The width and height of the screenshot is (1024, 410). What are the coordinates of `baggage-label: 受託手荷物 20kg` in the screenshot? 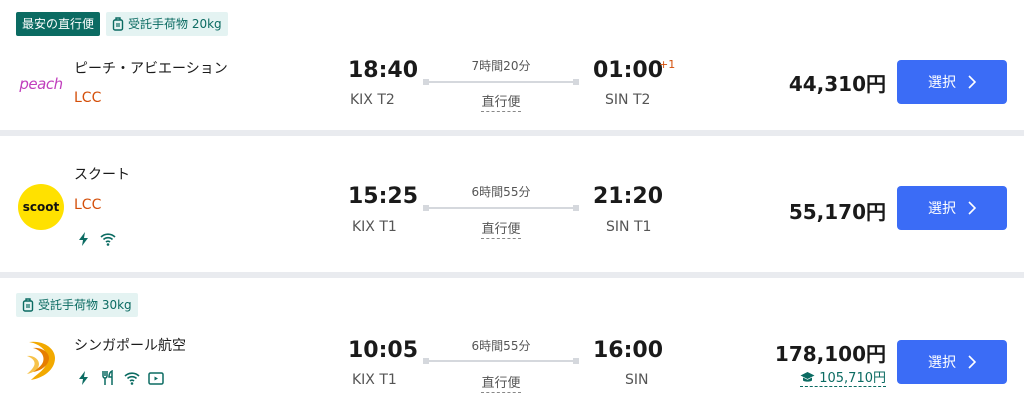 It's located at (175, 24).